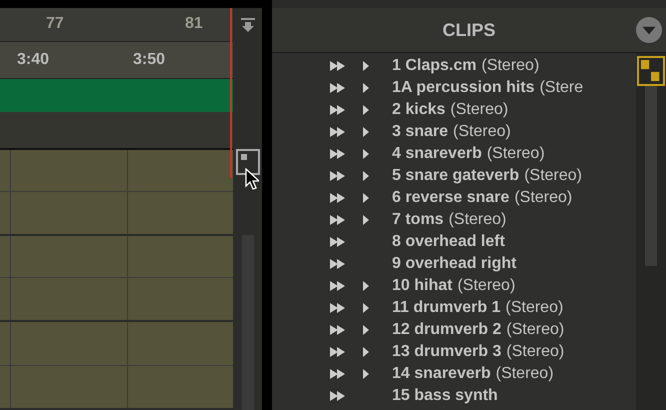 The width and height of the screenshot is (666, 410). Describe the element at coordinates (456, 176) in the screenshot. I see `clip-name: 5 snare gateverb` at that location.